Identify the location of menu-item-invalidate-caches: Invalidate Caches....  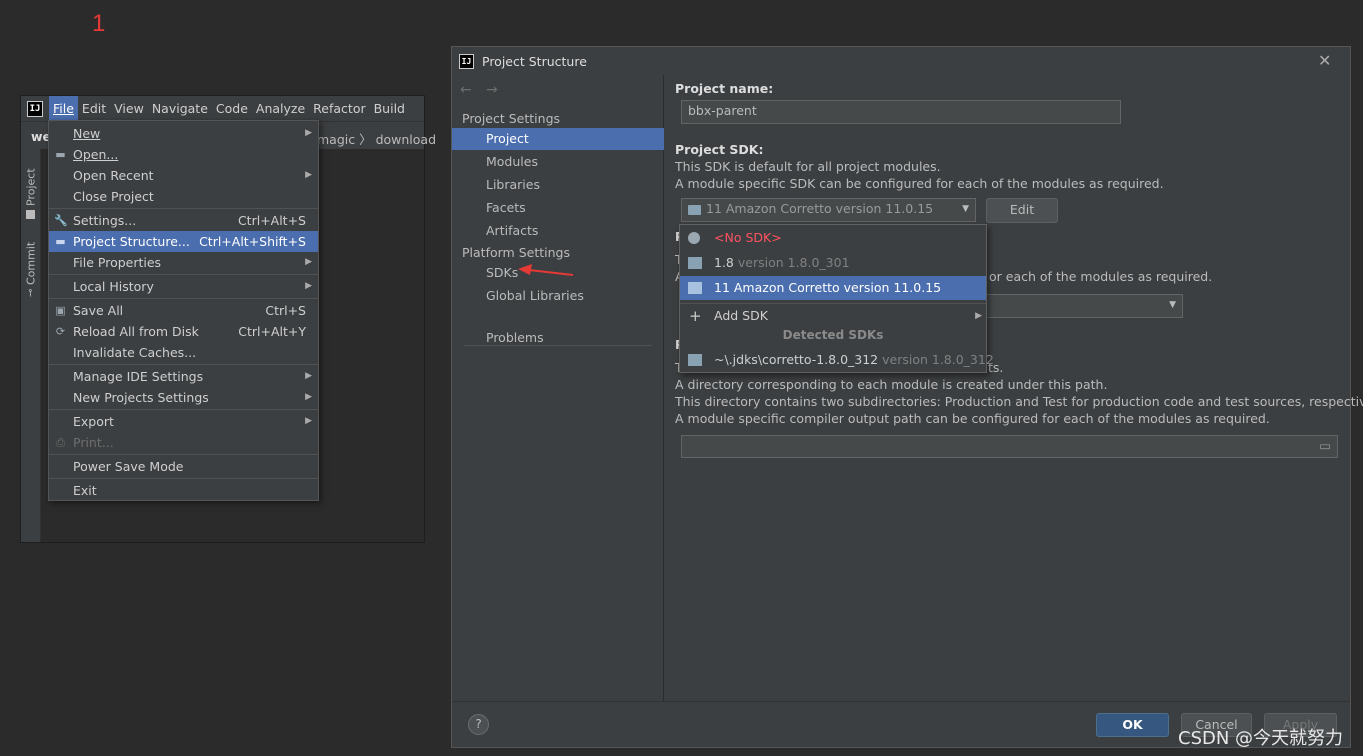
(183, 352).